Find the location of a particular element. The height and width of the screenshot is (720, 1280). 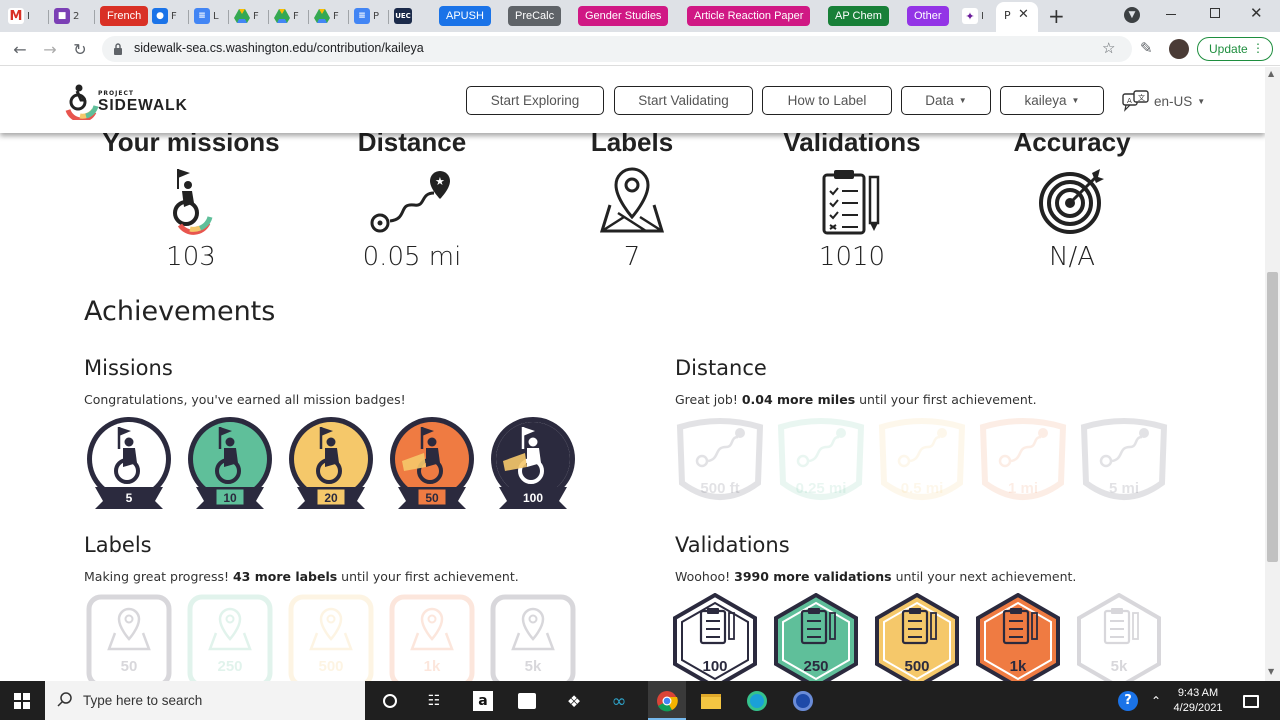

cortana-icon is located at coordinates (390, 701).